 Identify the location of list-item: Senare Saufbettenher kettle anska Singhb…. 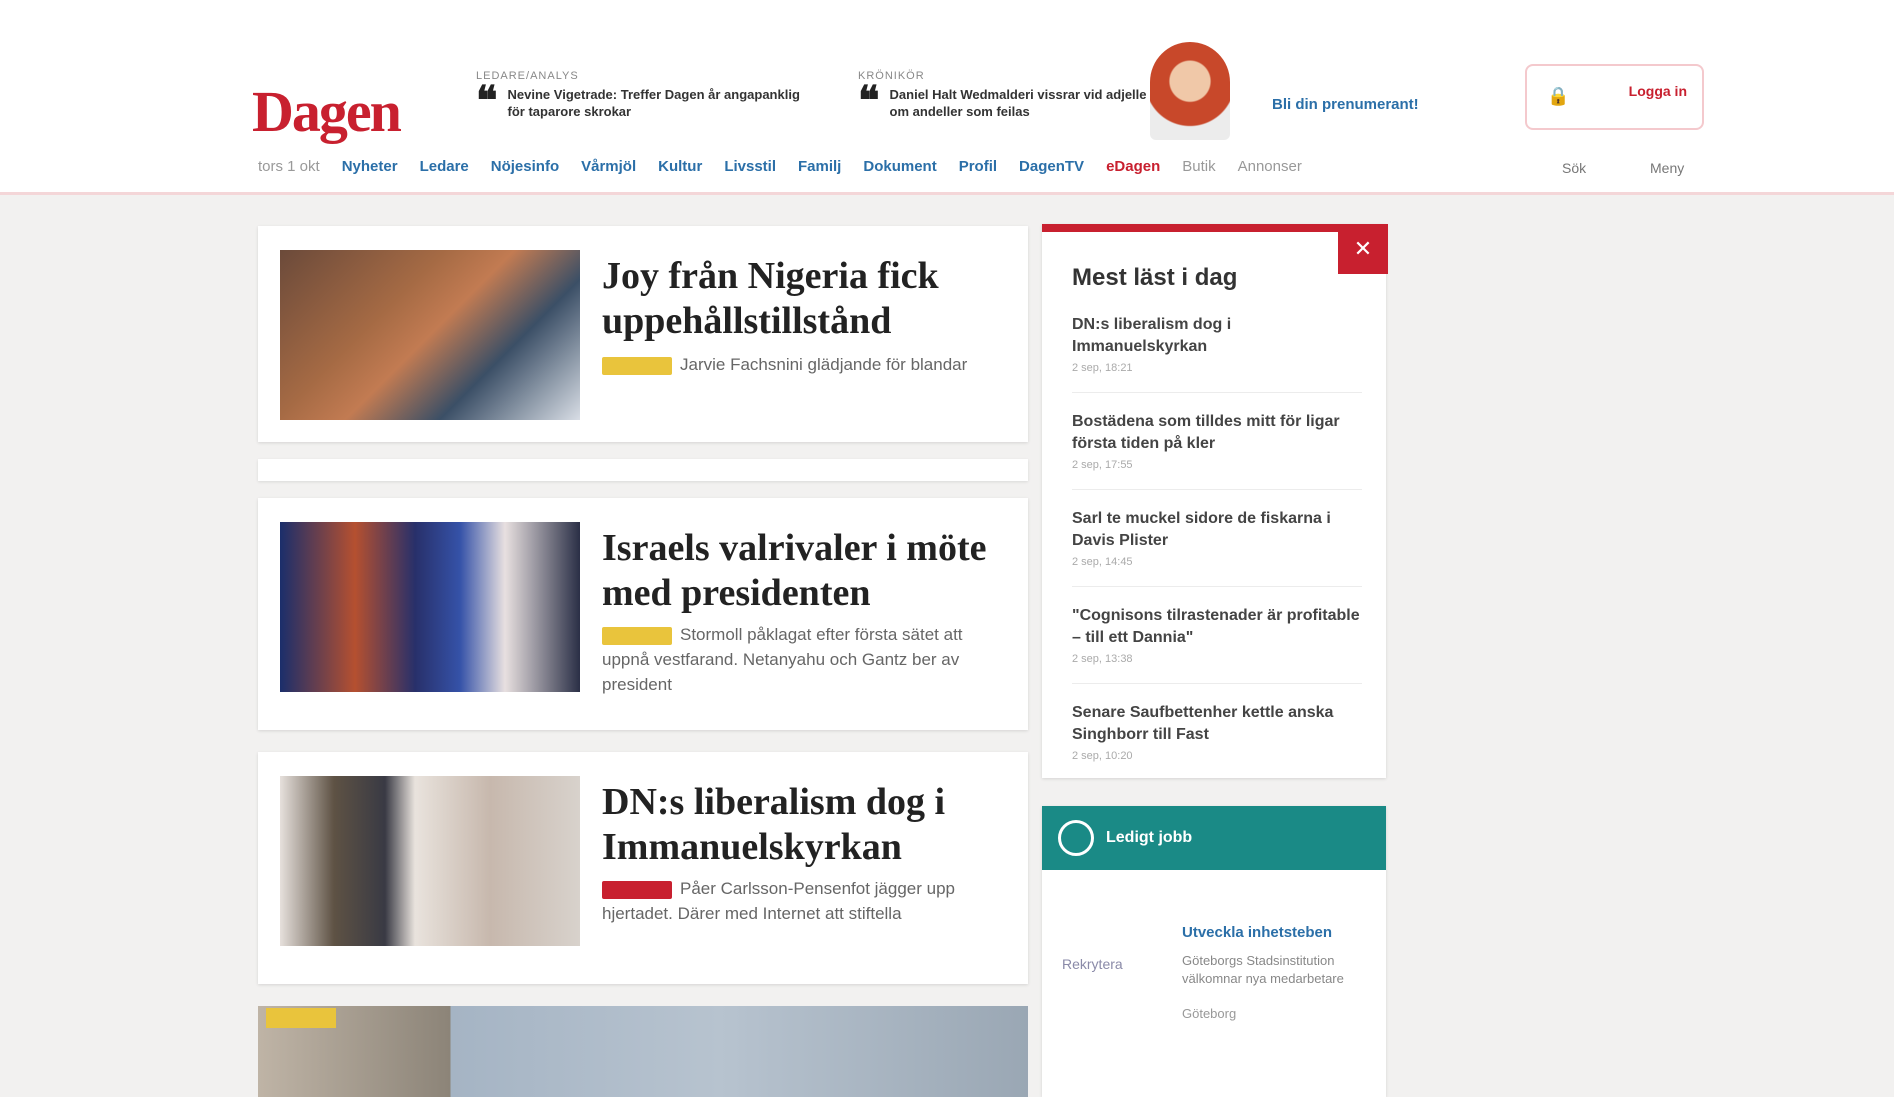
(1217, 741).